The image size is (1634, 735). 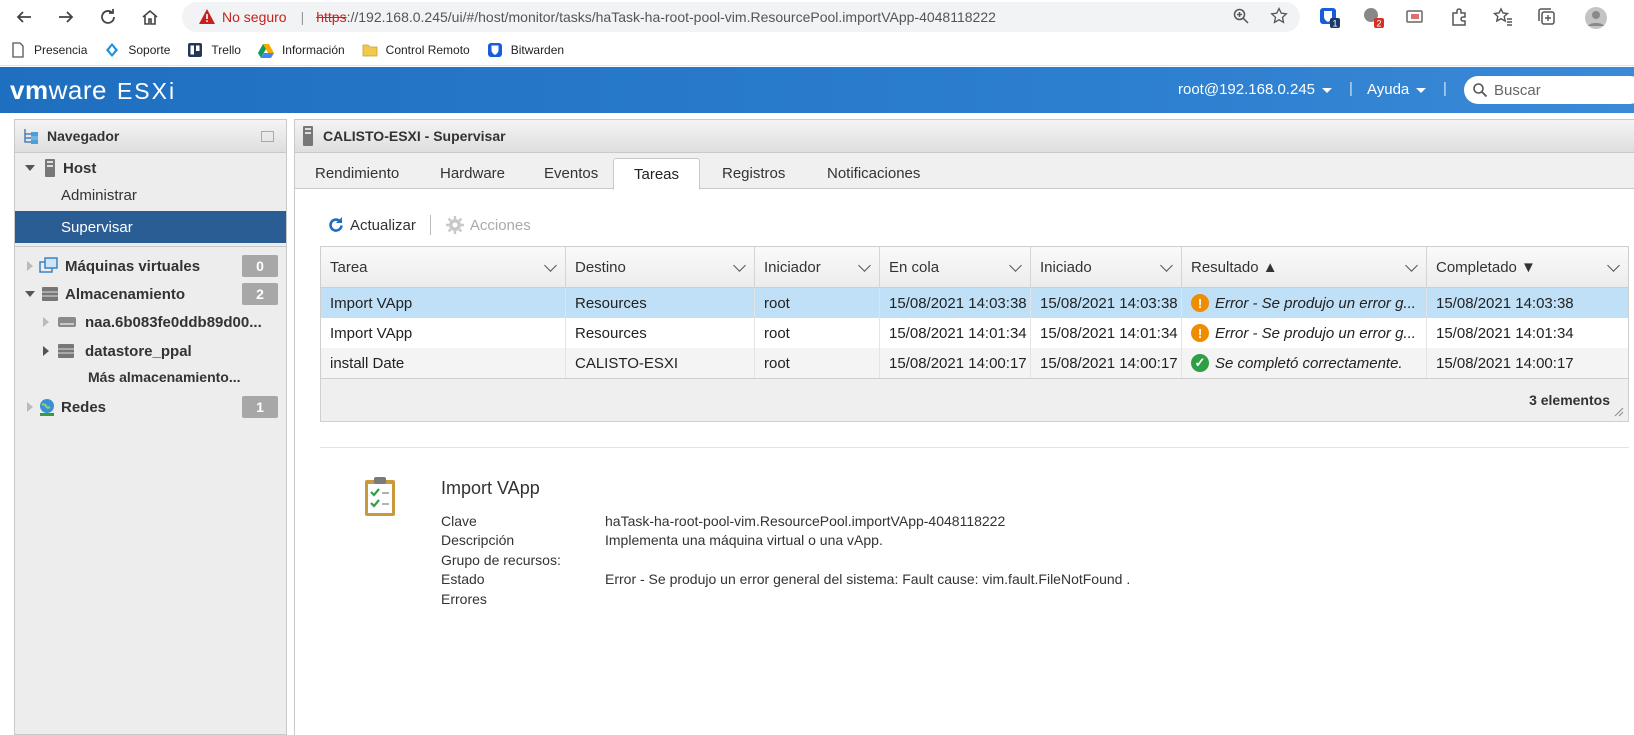 I want to click on profile-avatar-icon, so click(x=1595, y=17).